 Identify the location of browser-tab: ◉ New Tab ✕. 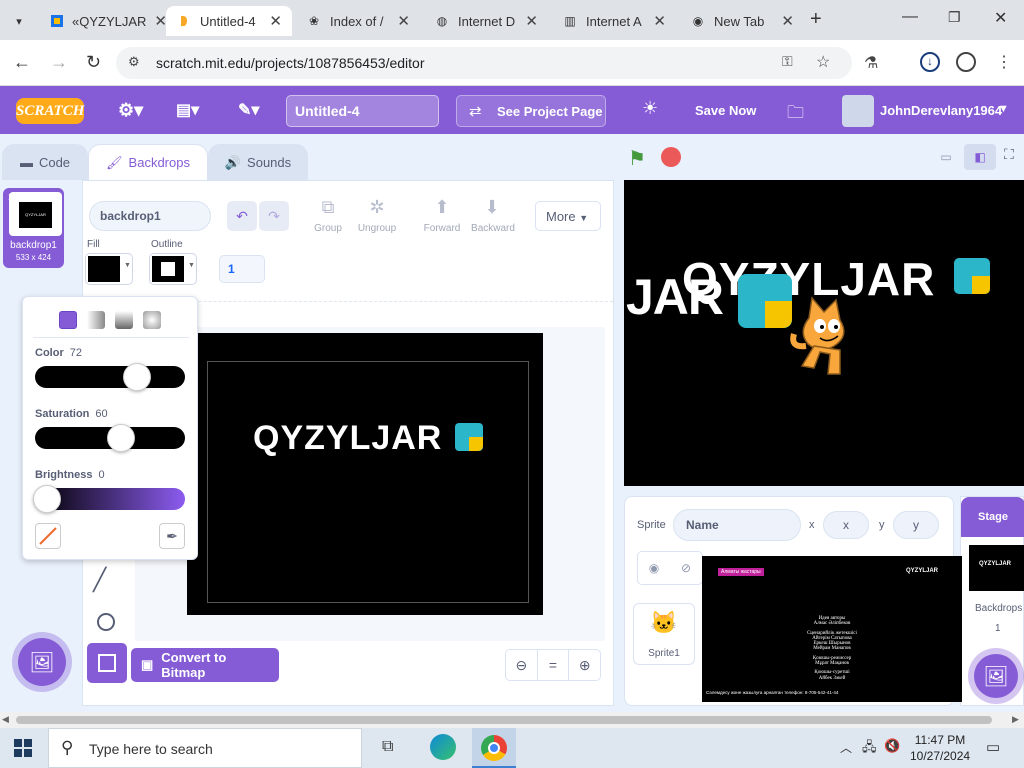
(742, 21).